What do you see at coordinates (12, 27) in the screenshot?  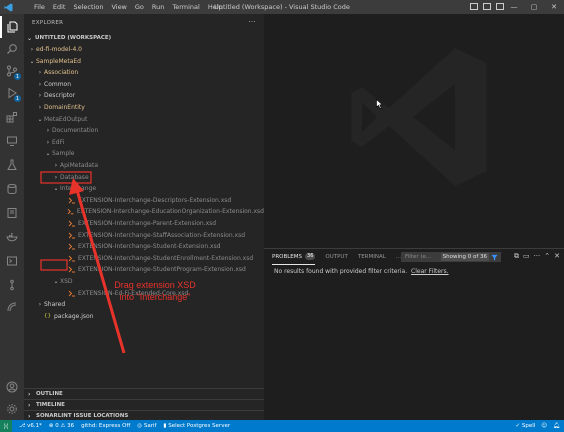 I see `explorer-activity-icon` at bounding box center [12, 27].